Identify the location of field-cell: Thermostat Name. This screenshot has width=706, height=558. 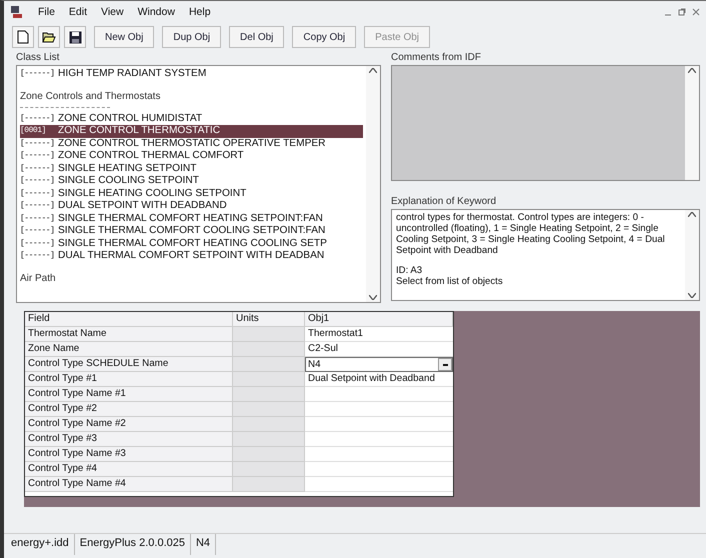
(129, 334).